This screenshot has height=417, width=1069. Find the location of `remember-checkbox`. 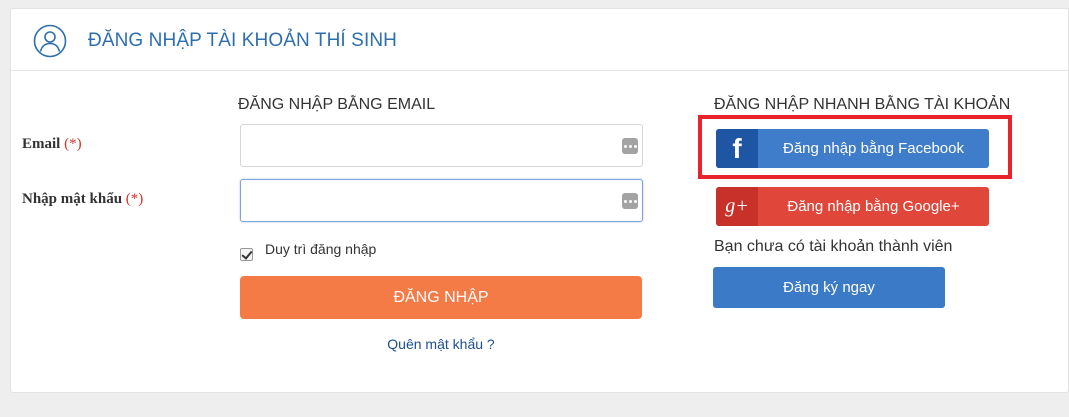

remember-checkbox is located at coordinates (246, 254).